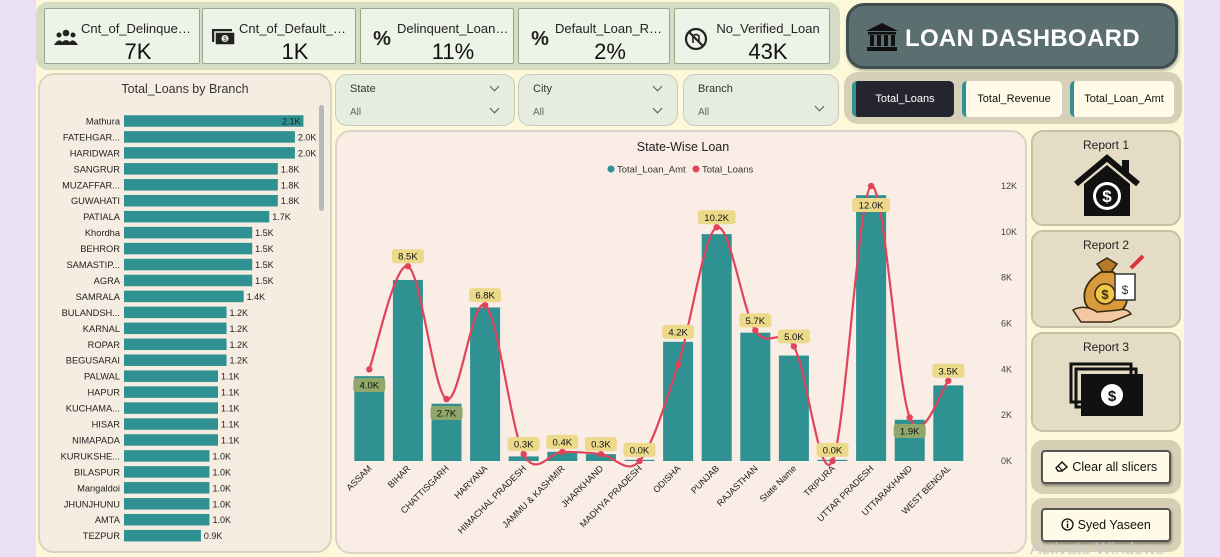 The height and width of the screenshot is (557, 1220). What do you see at coordinates (470, 481) in the screenshot?
I see `state-category-label: HARYANA` at bounding box center [470, 481].